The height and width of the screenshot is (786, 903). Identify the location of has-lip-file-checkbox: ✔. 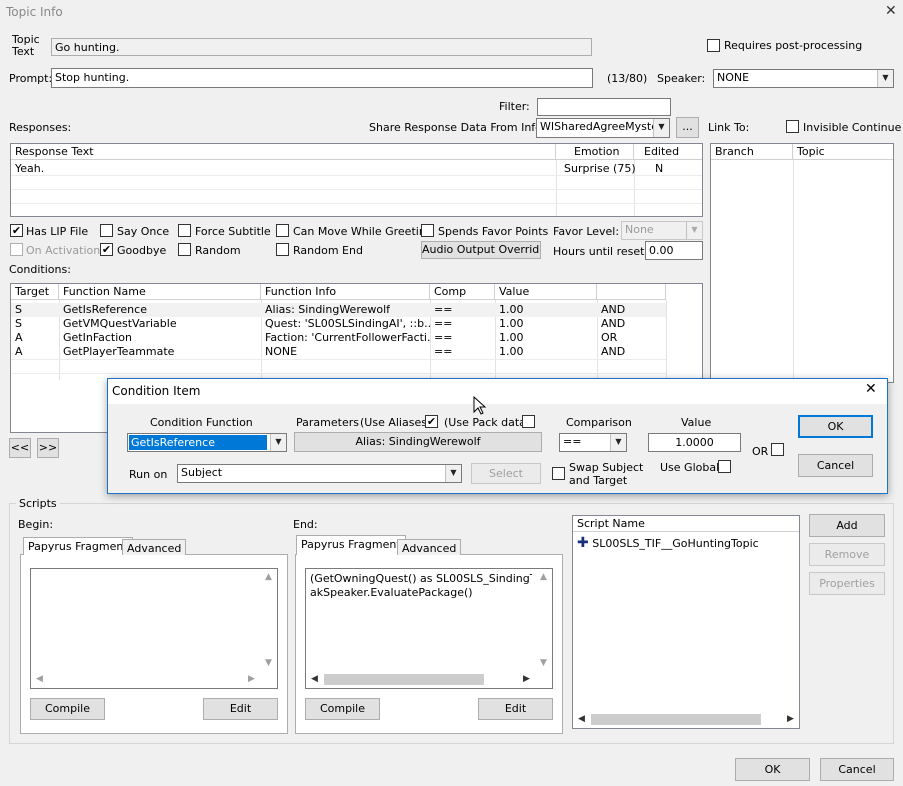
(16, 230).